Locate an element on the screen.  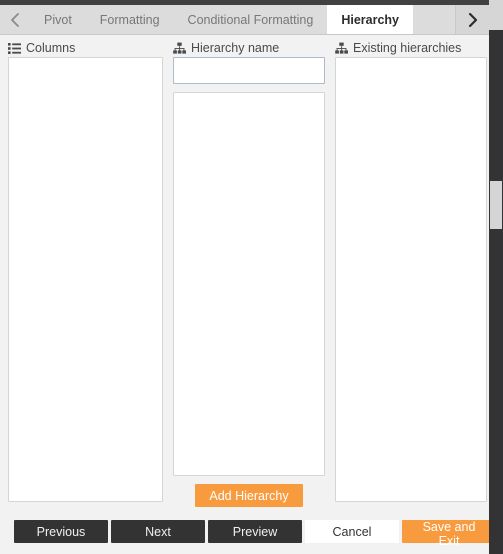
vertical-scrollbar-track is located at coordinates (496, 277).